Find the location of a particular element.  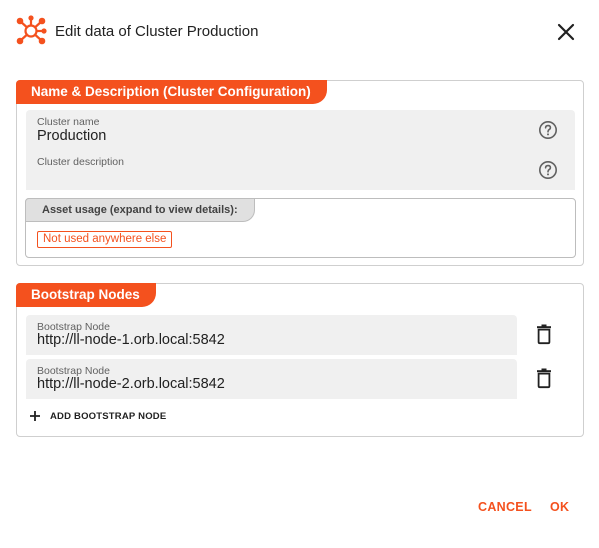

add-bootstrap-node-label: ADD BOOTSTRAP NODE is located at coordinates (108, 416).